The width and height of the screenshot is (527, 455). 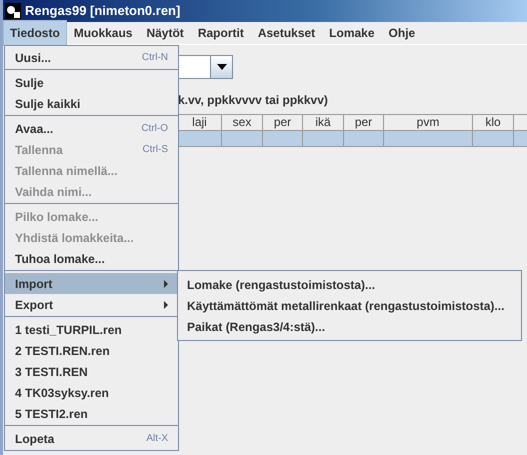 What do you see at coordinates (91, 82) in the screenshot?
I see `menu-item: Sulje` at bounding box center [91, 82].